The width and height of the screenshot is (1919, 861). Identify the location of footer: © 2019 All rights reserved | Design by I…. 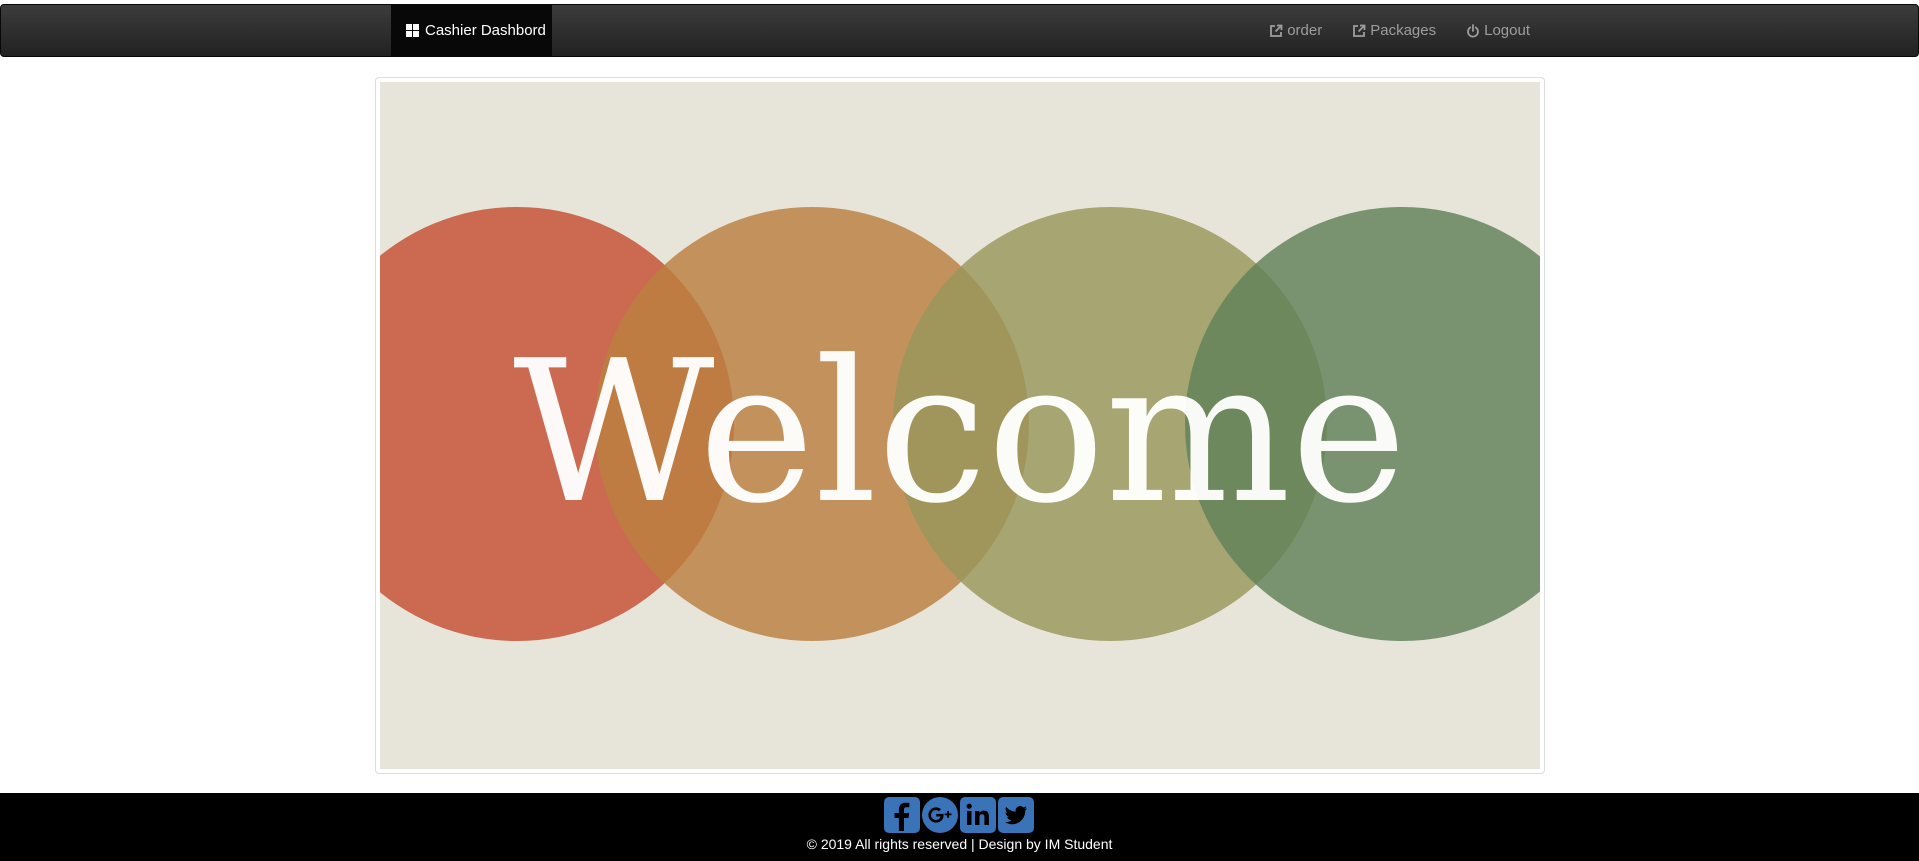
(959, 827).